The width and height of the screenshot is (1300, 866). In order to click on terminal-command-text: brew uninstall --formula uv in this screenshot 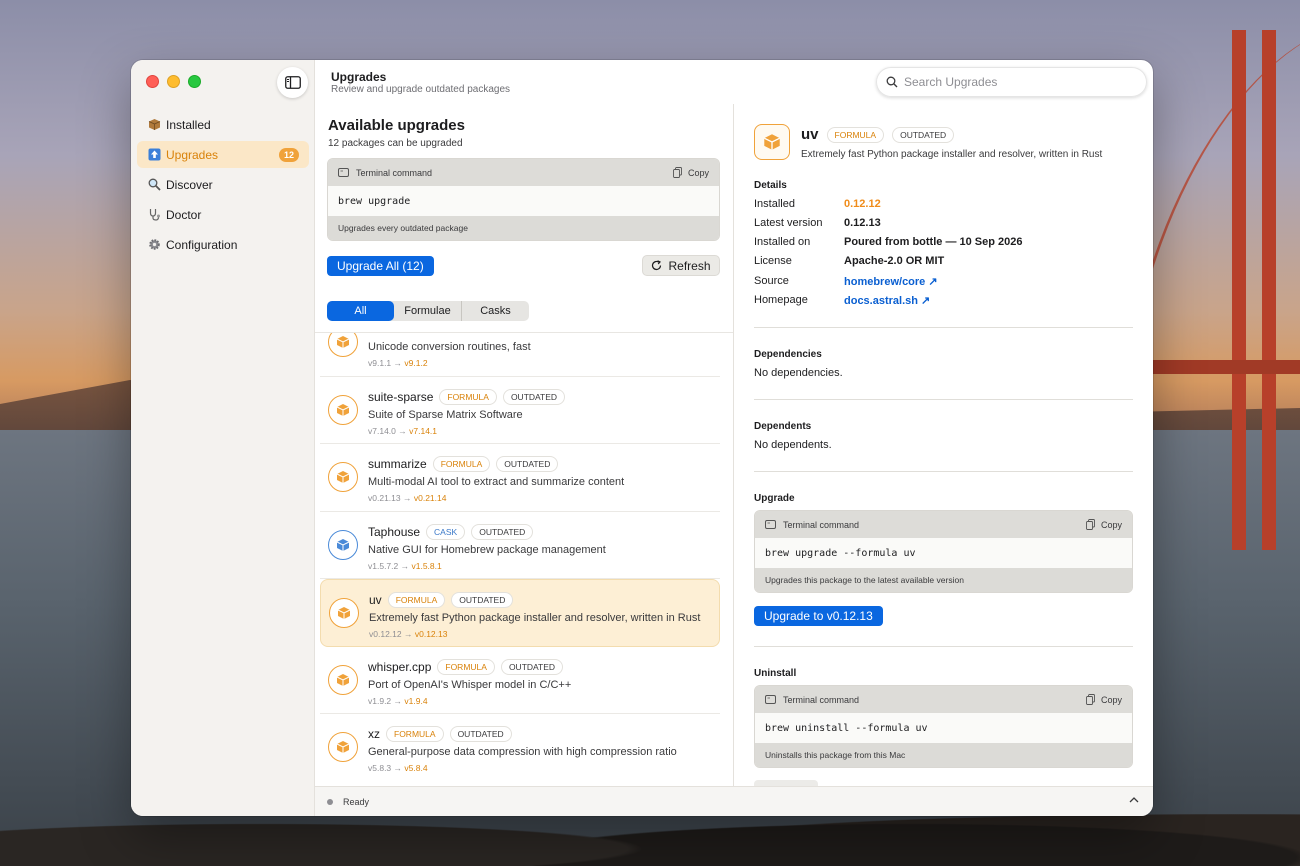, I will do `click(943, 728)`.